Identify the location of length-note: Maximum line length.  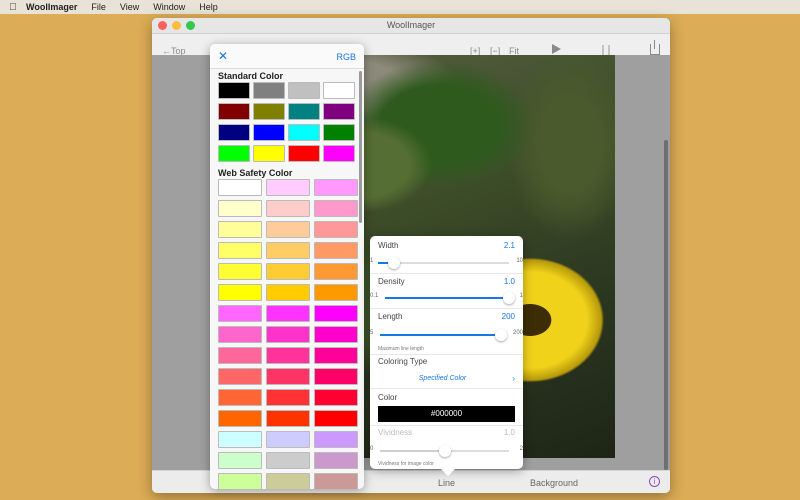
(401, 349).